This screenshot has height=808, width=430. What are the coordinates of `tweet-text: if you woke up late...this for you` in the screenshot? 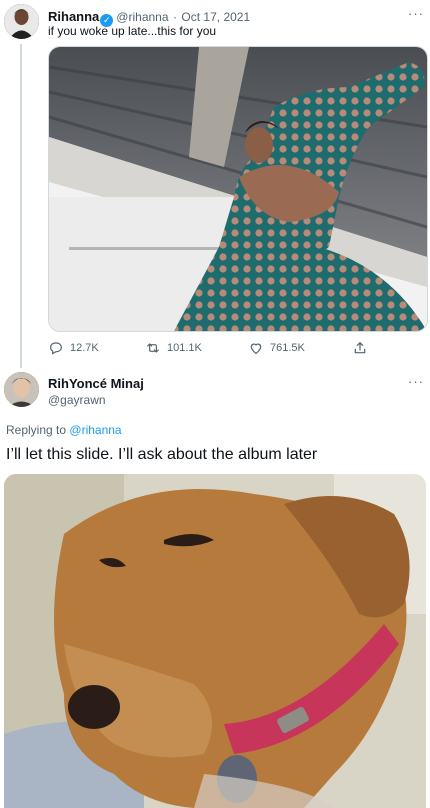 It's located at (132, 31).